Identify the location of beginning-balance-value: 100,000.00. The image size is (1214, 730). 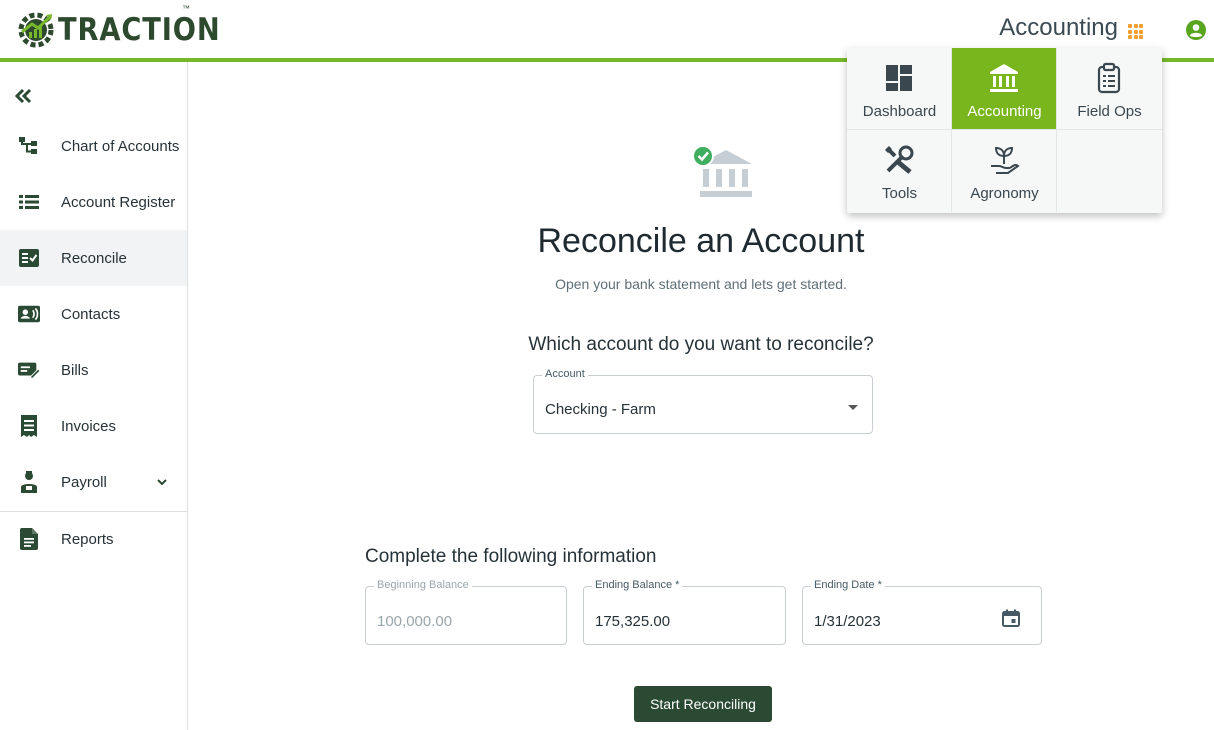
(415, 621).